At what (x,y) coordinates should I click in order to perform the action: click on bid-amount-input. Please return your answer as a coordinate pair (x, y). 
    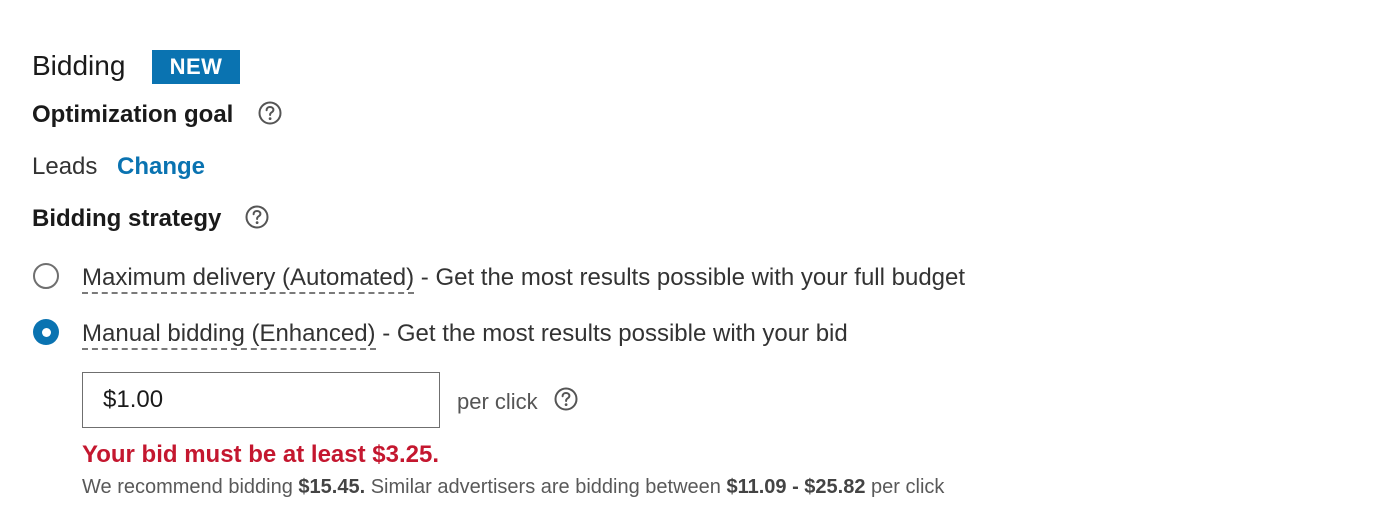
    Looking at the image, I should click on (261, 400).